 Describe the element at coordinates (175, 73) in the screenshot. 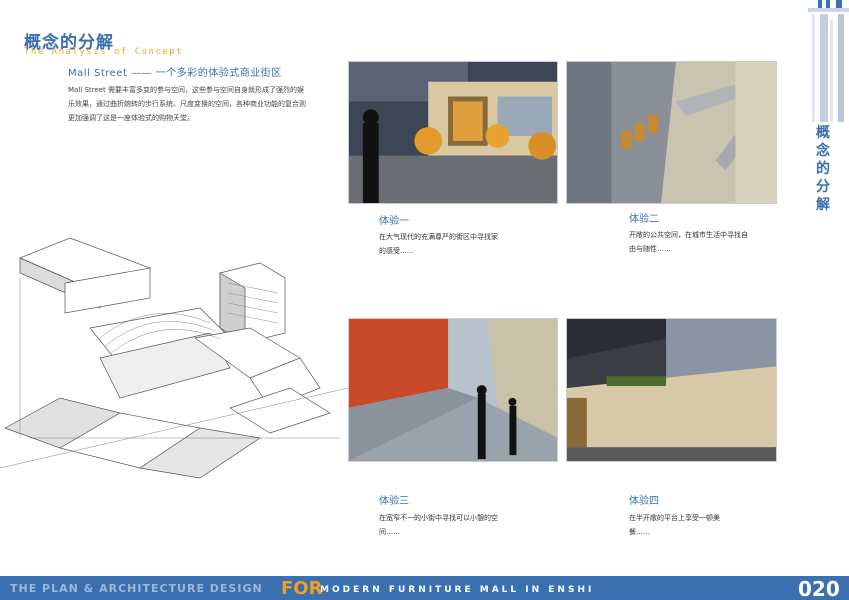

I see `section-subtitle: Mall Street —— 一个多彩的体验式商业街区` at that location.